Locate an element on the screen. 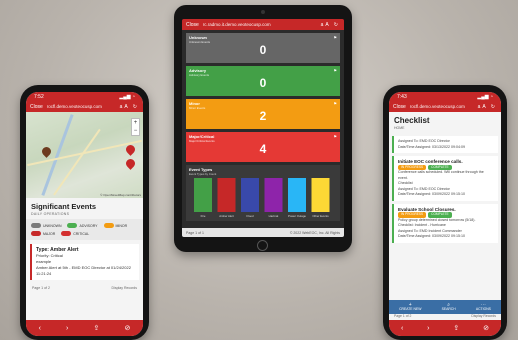 The image size is (518, 340). browser-url-bar: Close rocfl.demo.veoteocusp.com aA ↻ is located at coordinates (445, 106).